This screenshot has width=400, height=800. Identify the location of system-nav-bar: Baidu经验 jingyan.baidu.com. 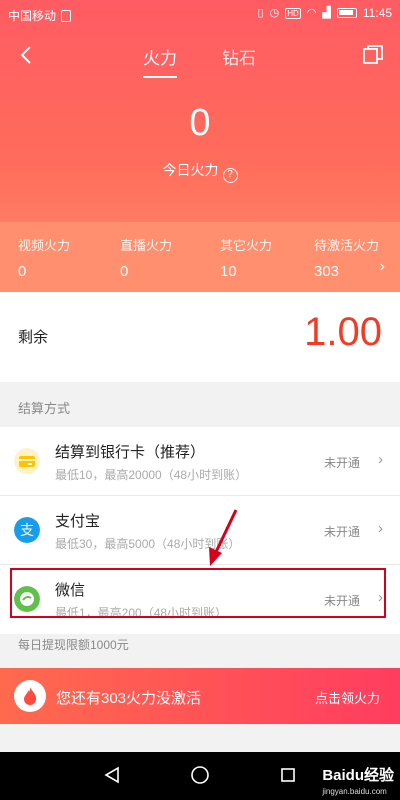
(200, 776).